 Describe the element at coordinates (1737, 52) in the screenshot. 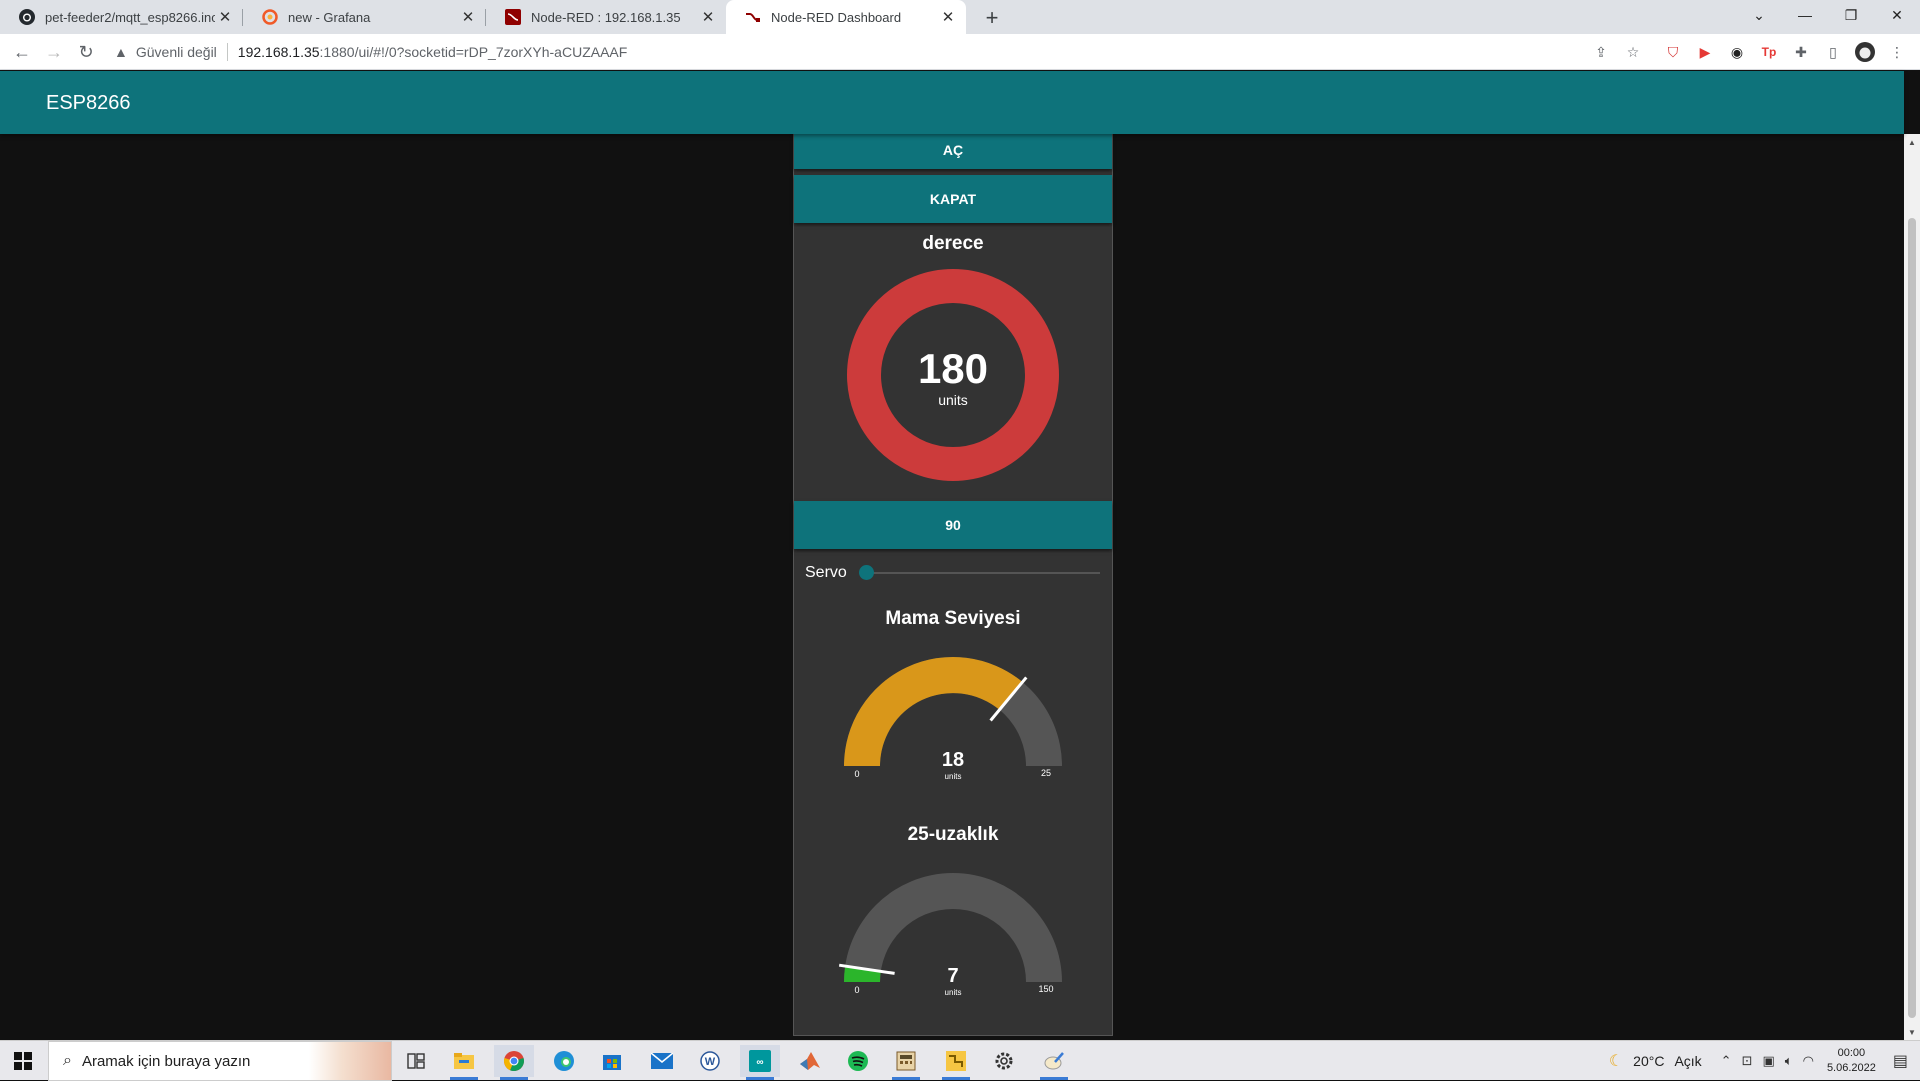

I see `extension-circle-icon: ◉` at that location.